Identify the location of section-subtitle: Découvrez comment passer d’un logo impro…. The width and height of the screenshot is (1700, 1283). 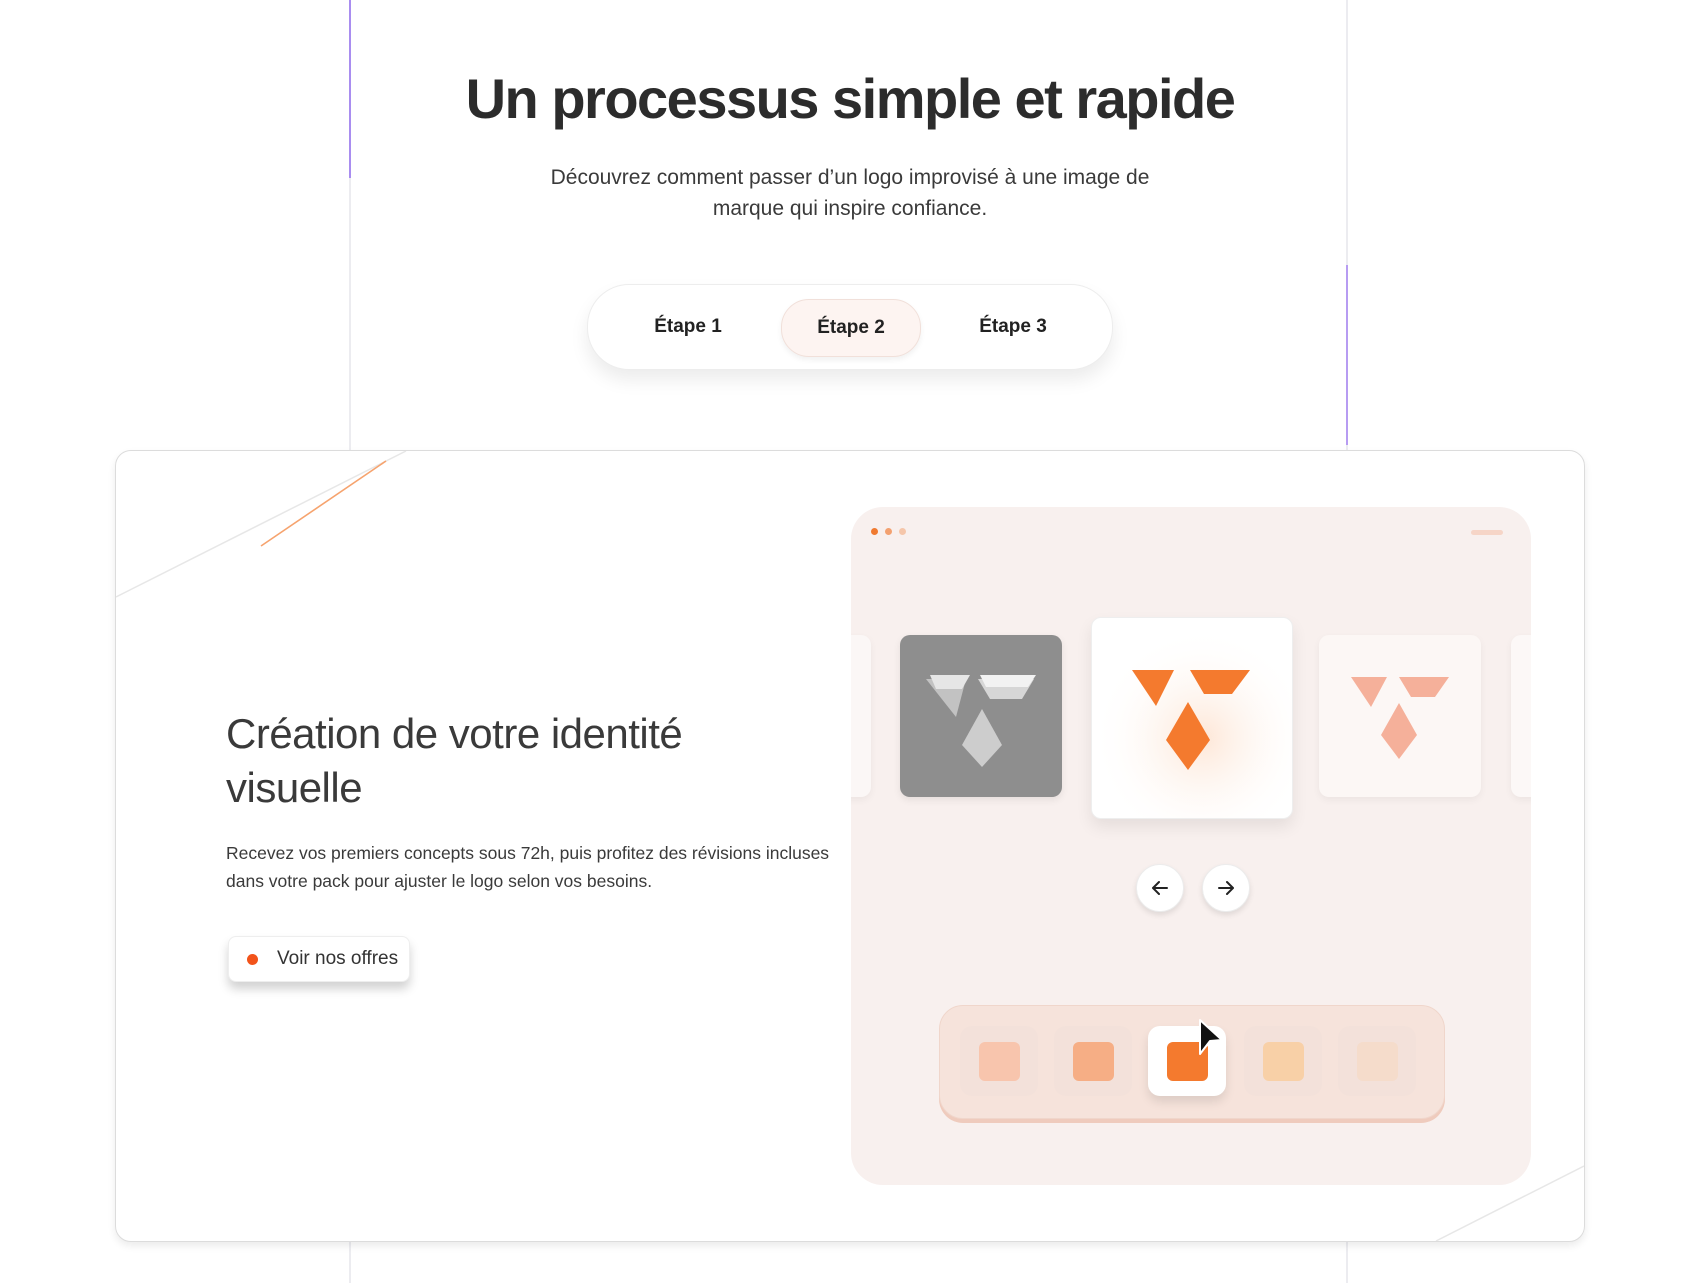
(850, 193).